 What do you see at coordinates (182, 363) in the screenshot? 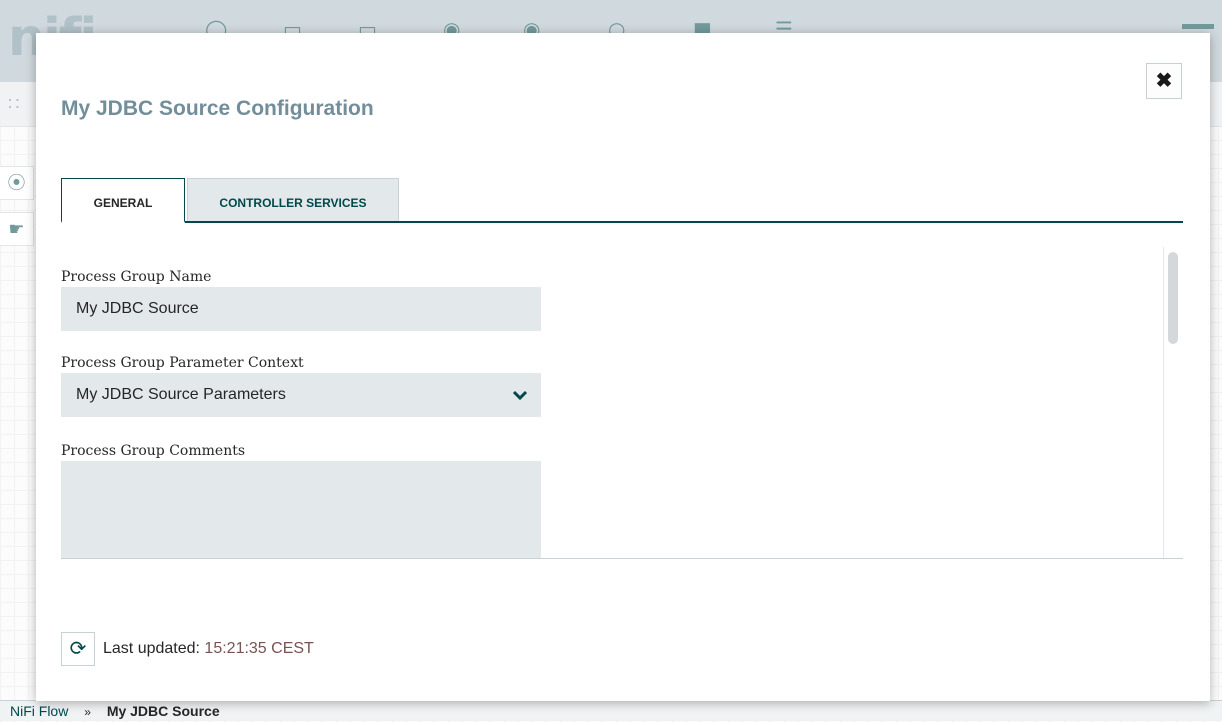
I see `parameter-context-label: Process Group Parameter Context` at bounding box center [182, 363].